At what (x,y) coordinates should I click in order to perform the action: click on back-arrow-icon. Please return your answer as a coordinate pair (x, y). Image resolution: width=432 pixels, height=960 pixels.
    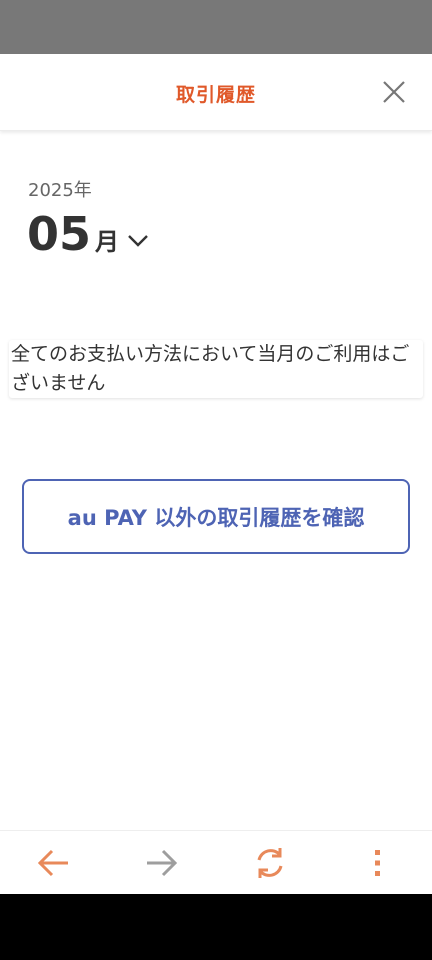
    Looking at the image, I should click on (52, 863).